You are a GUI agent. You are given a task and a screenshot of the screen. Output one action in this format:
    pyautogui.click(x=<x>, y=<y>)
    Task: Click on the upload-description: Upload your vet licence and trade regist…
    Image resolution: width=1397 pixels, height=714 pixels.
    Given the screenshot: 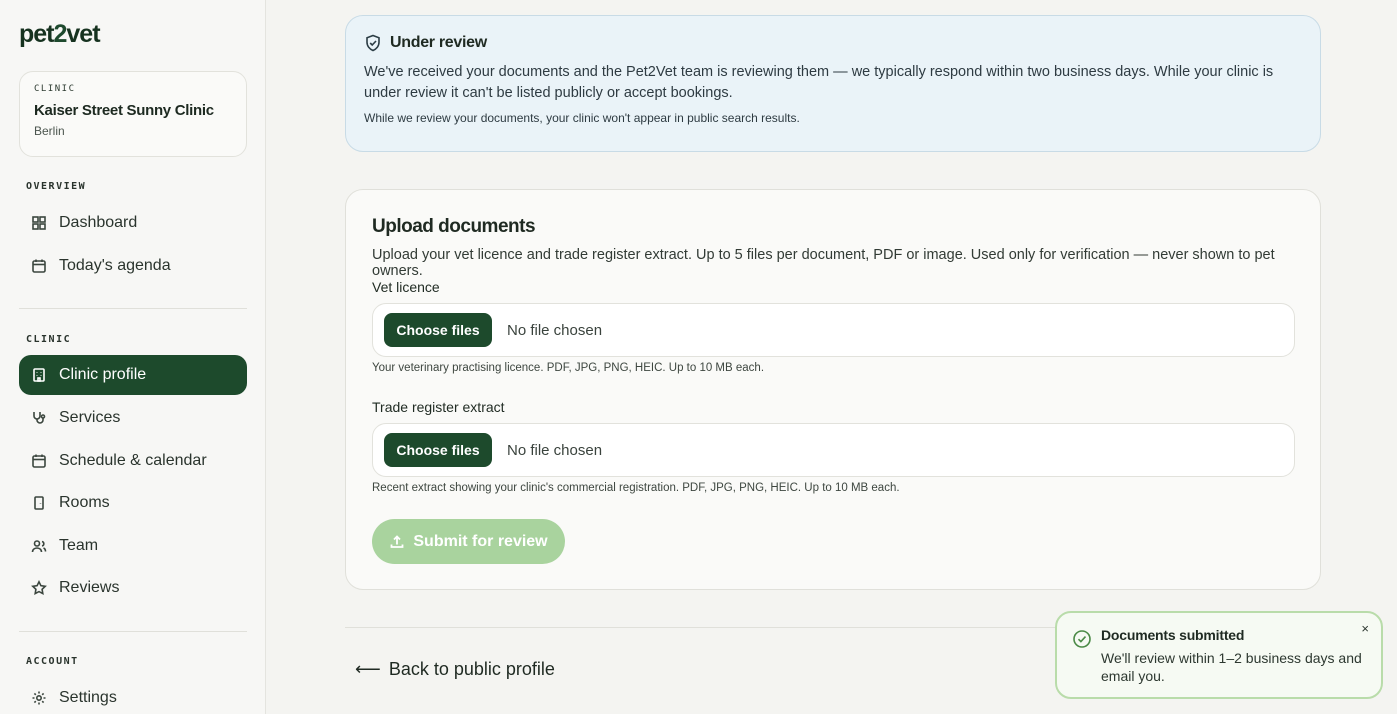 What is the action you would take?
    pyautogui.click(x=823, y=263)
    